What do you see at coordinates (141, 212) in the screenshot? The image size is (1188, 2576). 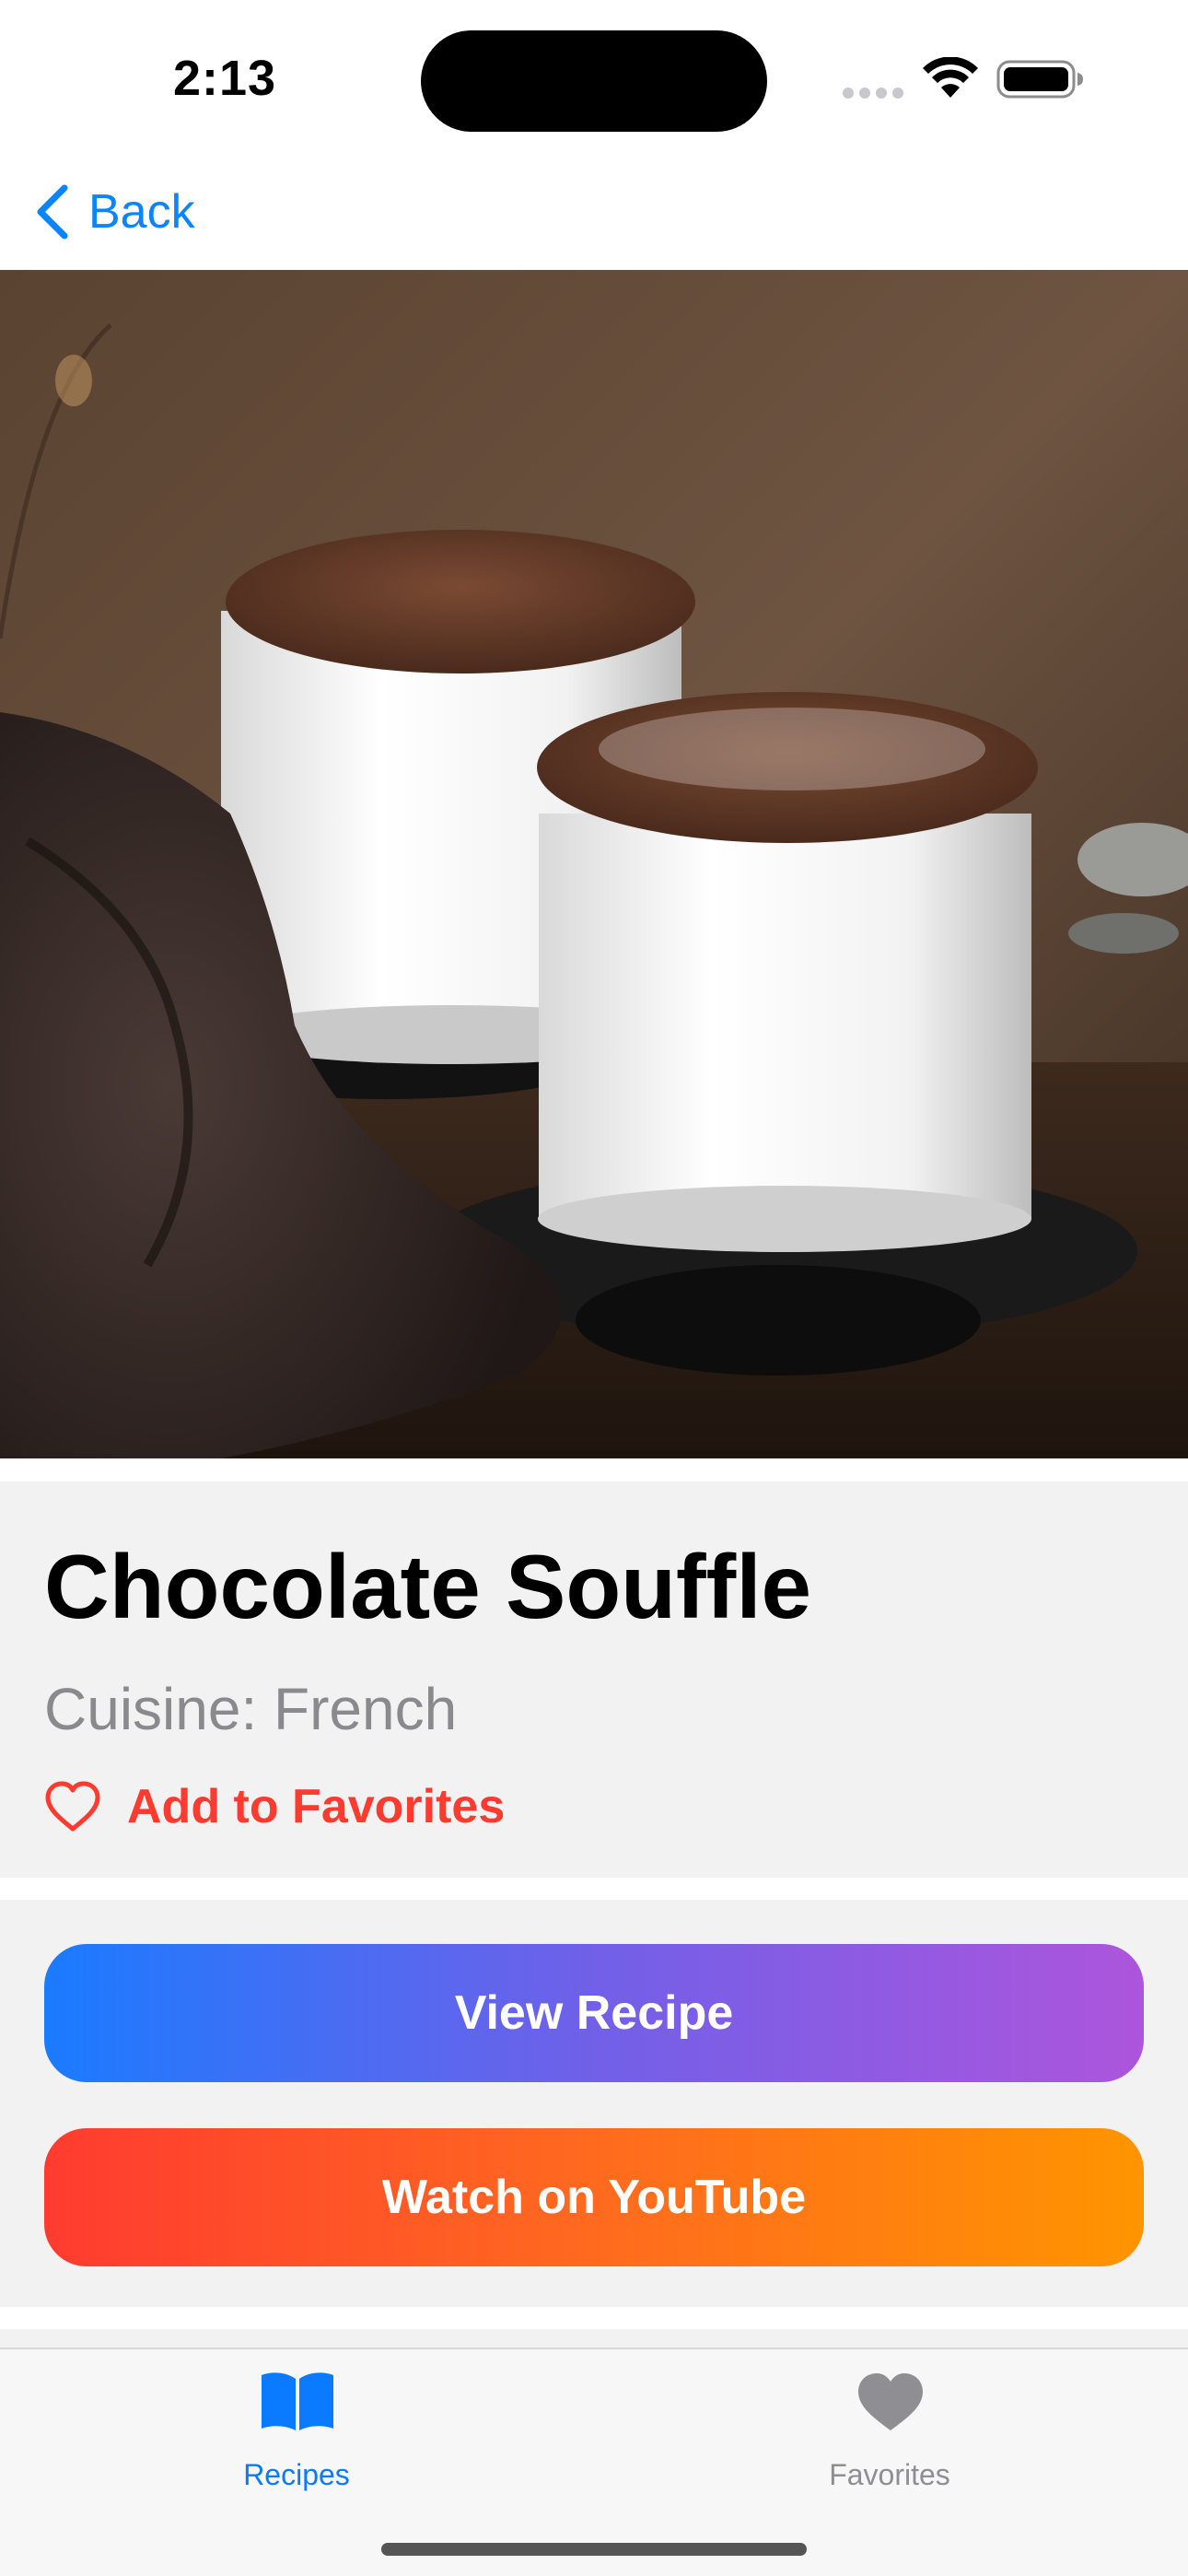 I see `back-label: Back` at bounding box center [141, 212].